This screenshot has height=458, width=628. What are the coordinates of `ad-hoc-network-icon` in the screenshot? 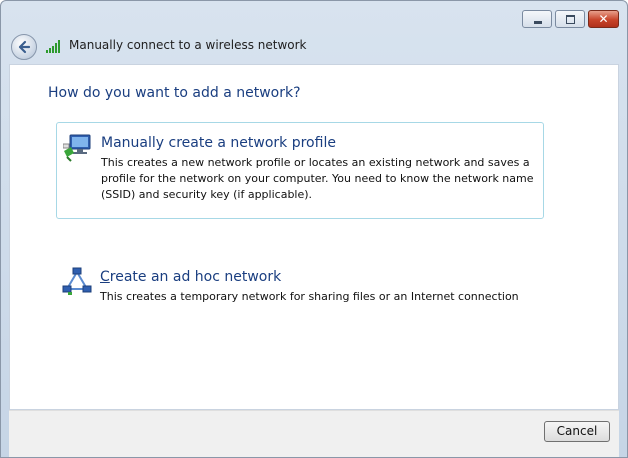 It's located at (77, 281).